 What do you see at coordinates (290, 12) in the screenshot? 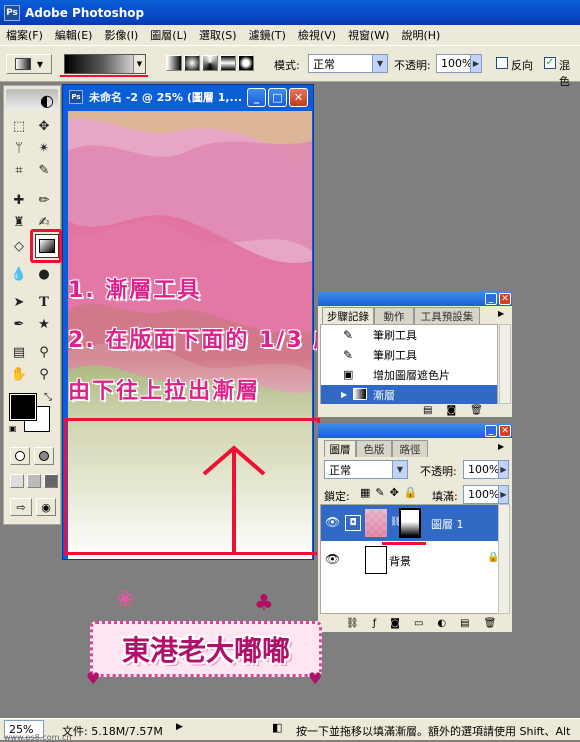
I see `app-title-bar: Ps Adobe Photoshop` at bounding box center [290, 12].